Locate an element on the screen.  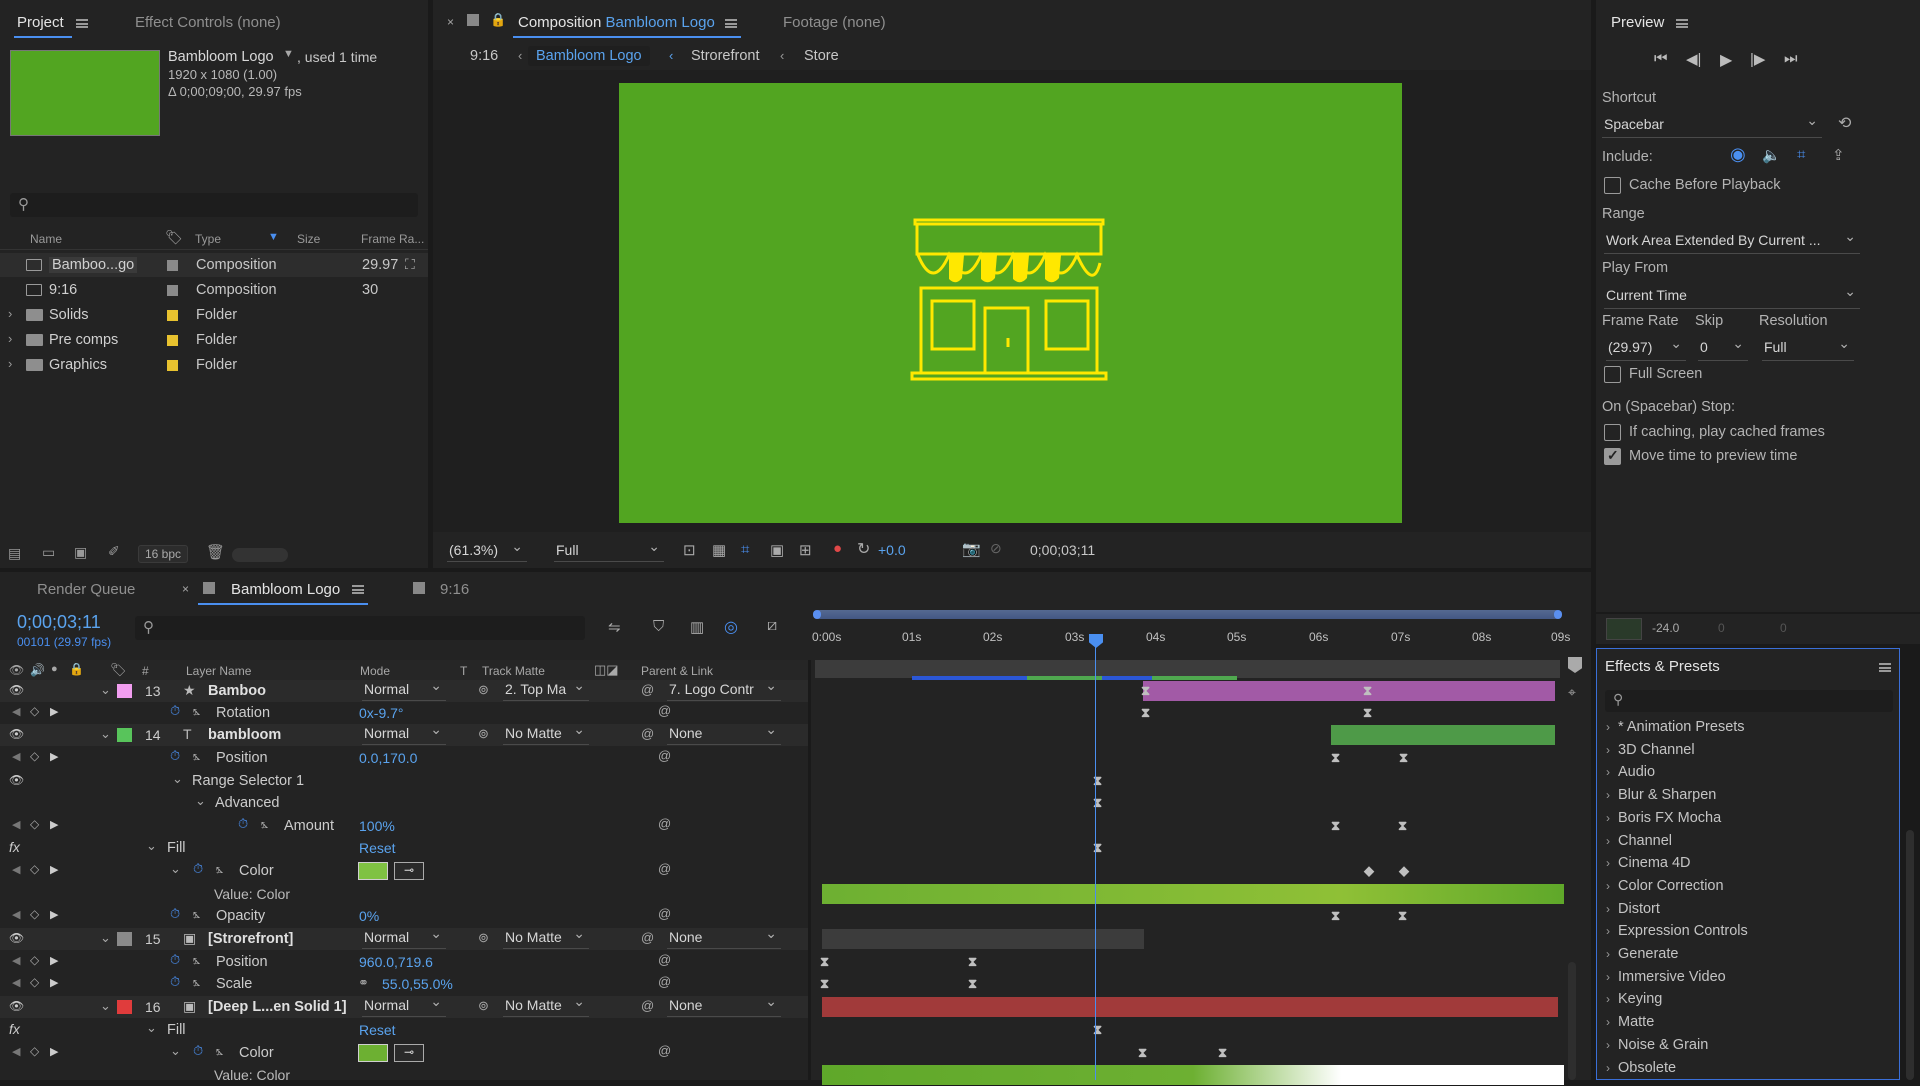
trash-icon: 🗑 is located at coordinates (215, 552).